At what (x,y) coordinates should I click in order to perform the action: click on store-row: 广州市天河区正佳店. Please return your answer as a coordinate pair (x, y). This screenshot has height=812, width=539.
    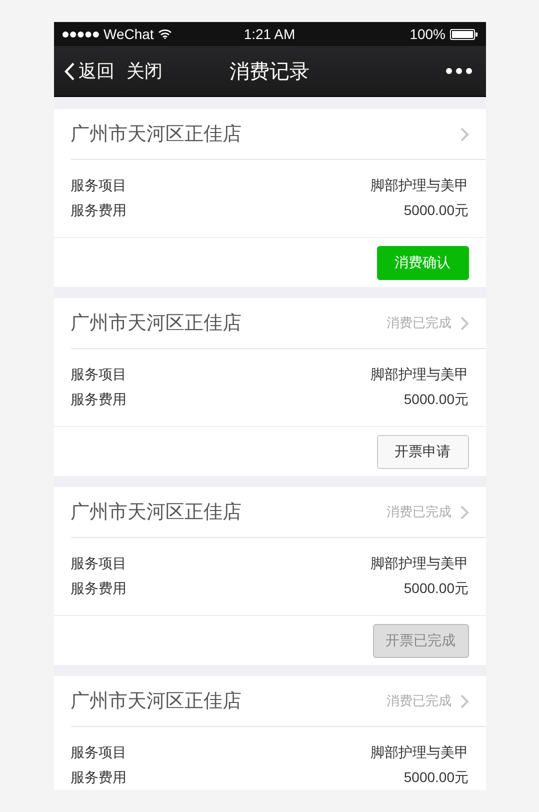
    Looking at the image, I should click on (278, 134).